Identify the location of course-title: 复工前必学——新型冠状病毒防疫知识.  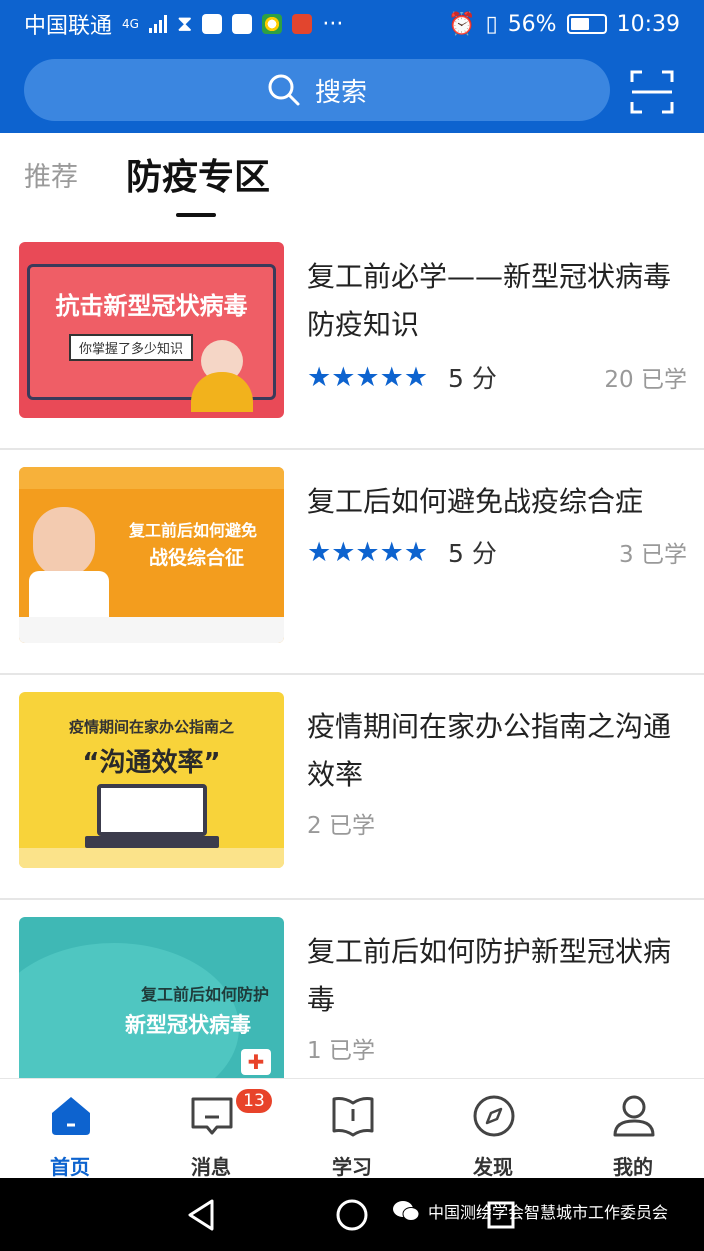
(489, 300).